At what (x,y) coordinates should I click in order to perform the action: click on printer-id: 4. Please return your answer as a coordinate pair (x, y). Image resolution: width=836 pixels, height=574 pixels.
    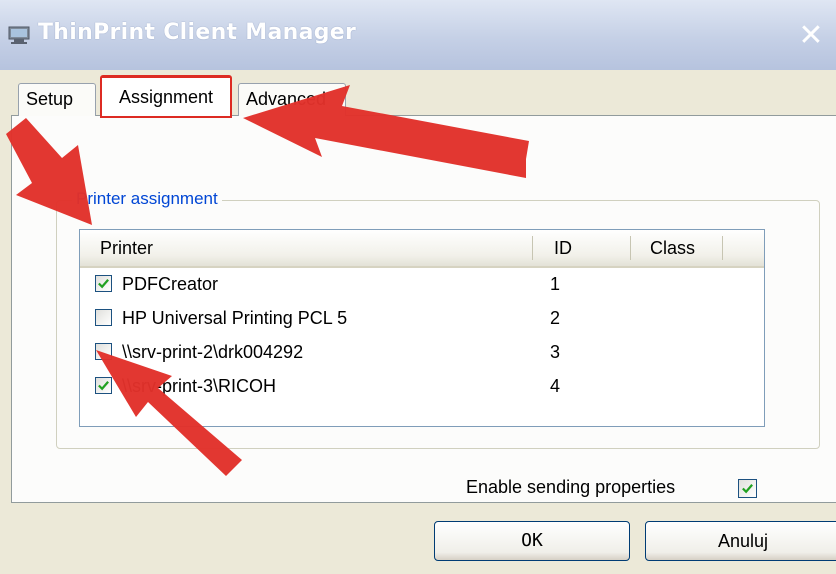
    Looking at the image, I should click on (555, 386).